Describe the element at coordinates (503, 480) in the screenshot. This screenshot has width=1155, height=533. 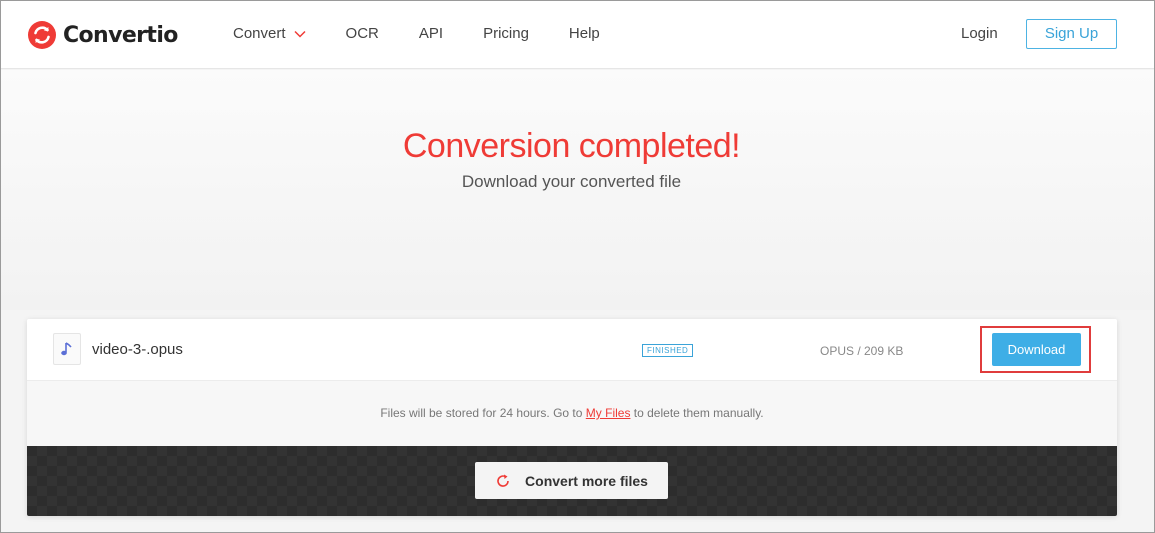
I see `refresh-icon` at that location.